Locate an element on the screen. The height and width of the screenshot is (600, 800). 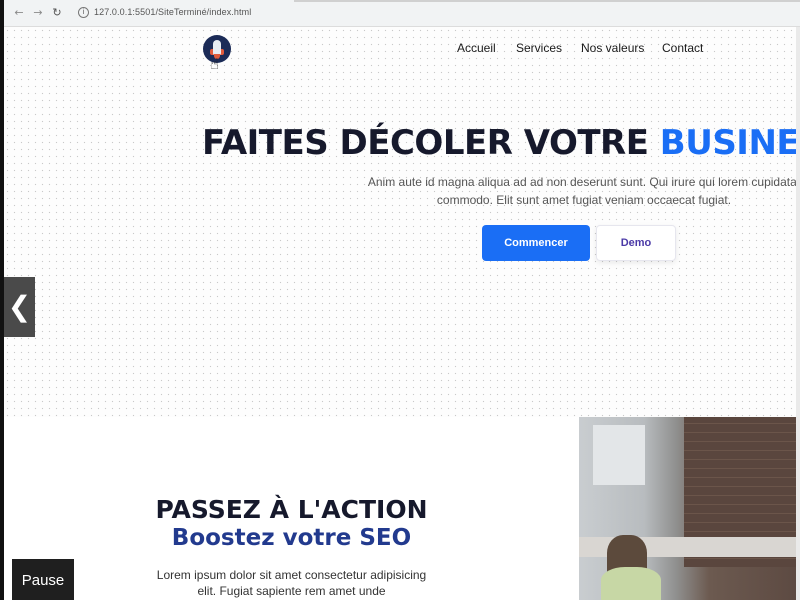
main-nav: Accueil Services Nos valeurs Contact is located at coordinates (402, 50).